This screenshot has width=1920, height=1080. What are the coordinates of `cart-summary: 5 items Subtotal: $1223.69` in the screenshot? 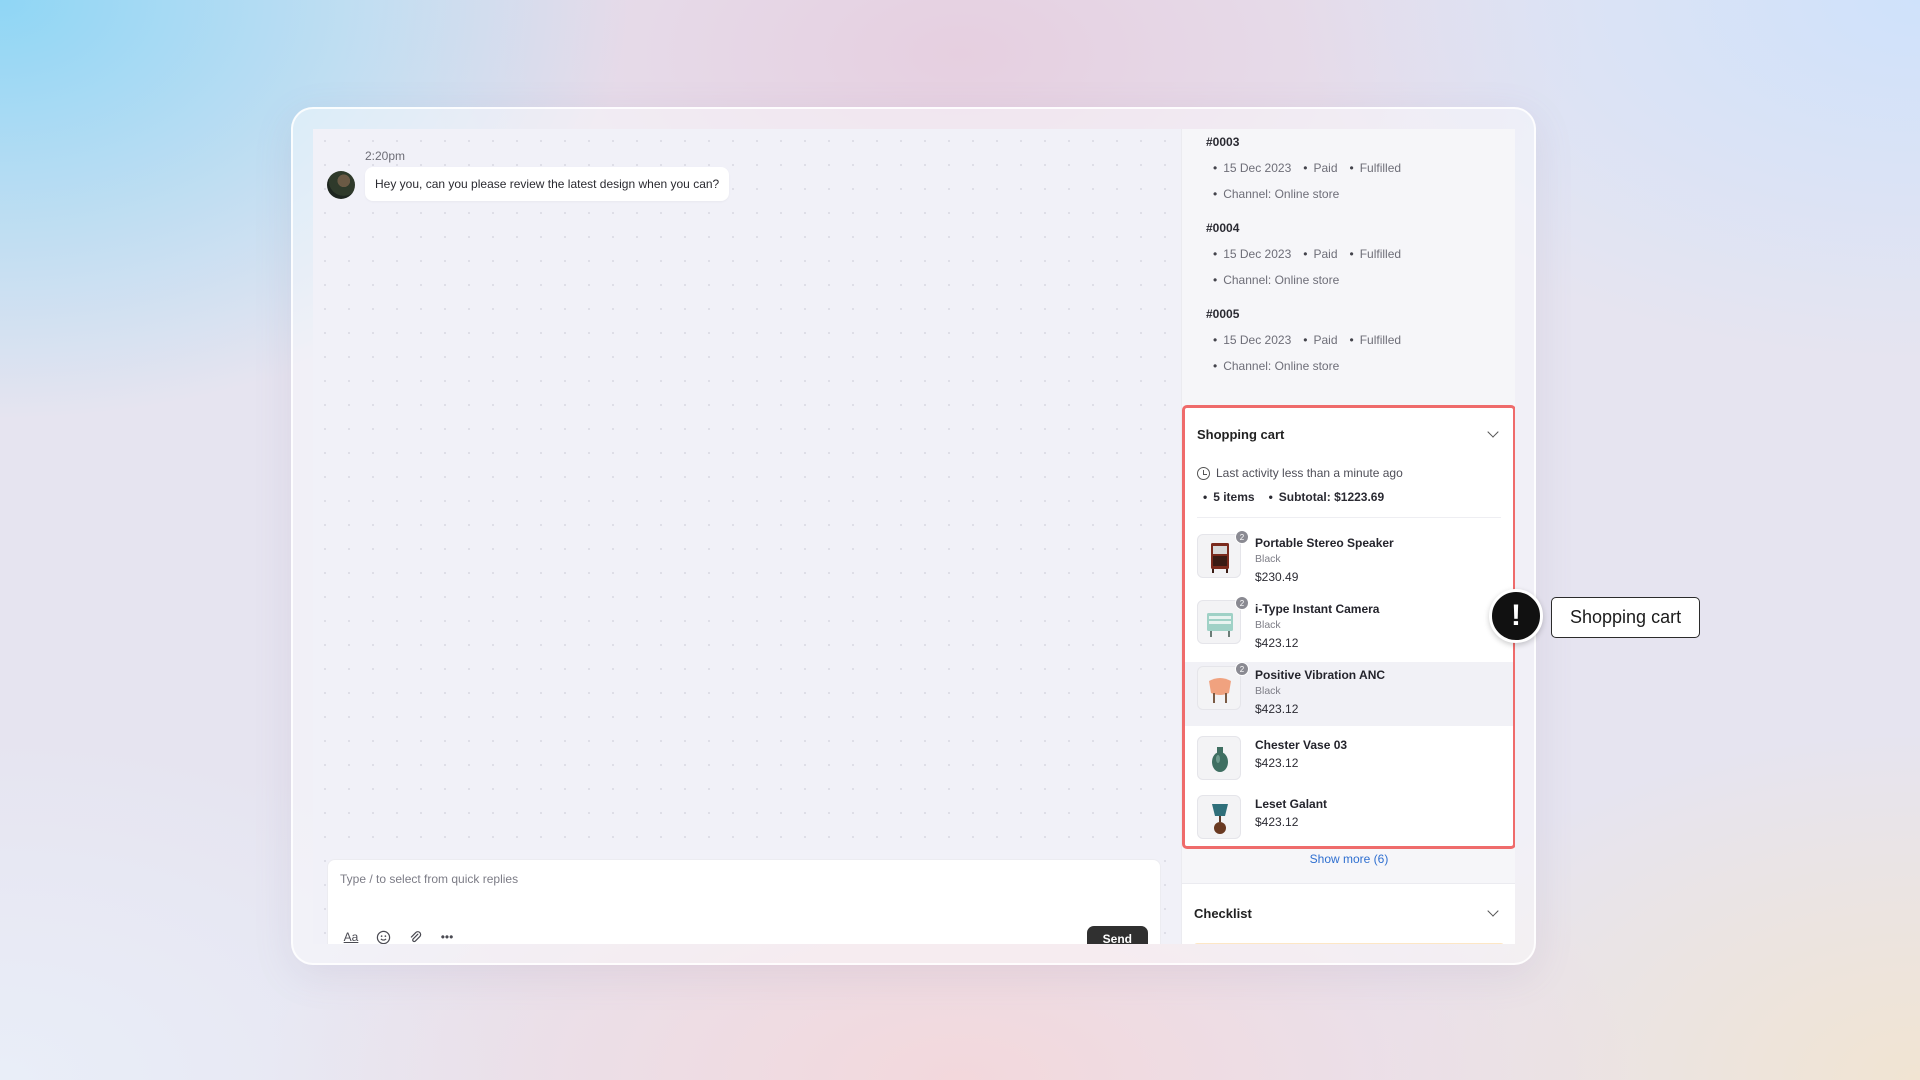 It's located at (1293, 497).